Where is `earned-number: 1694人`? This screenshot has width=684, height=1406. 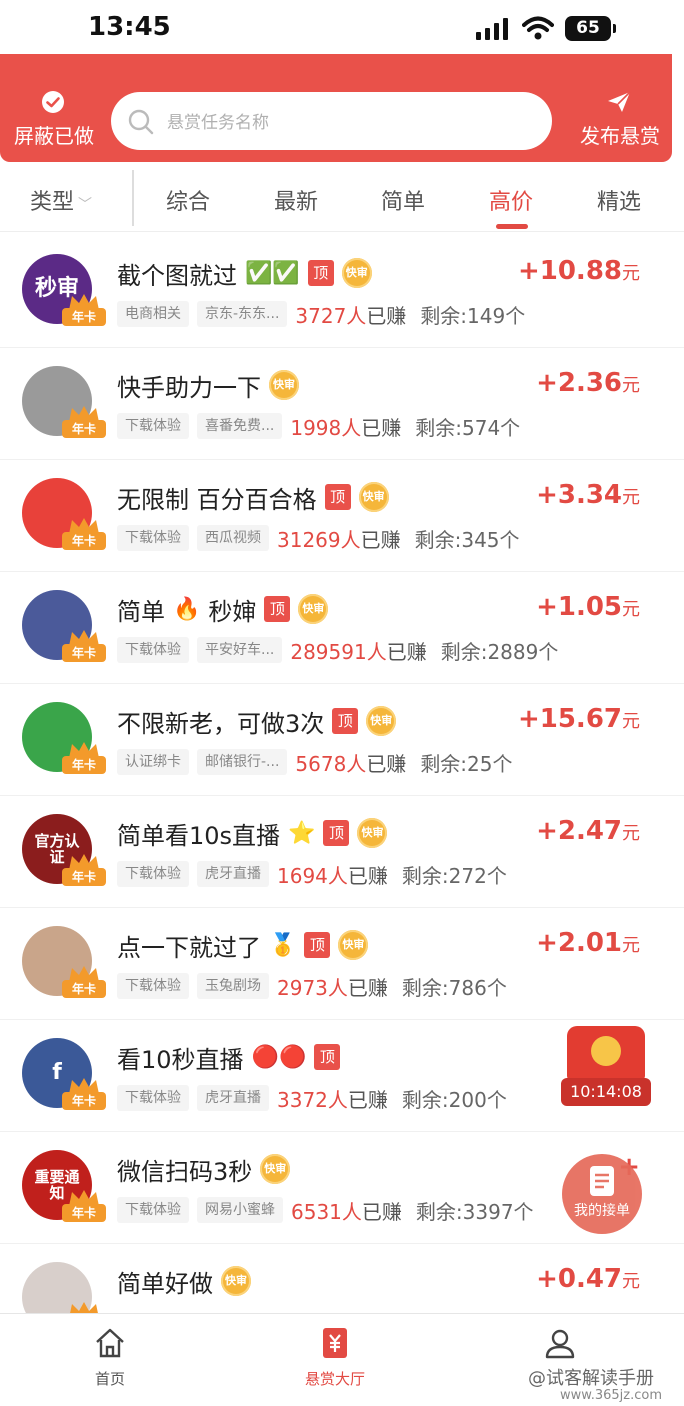 earned-number: 1694人 is located at coordinates (312, 875).